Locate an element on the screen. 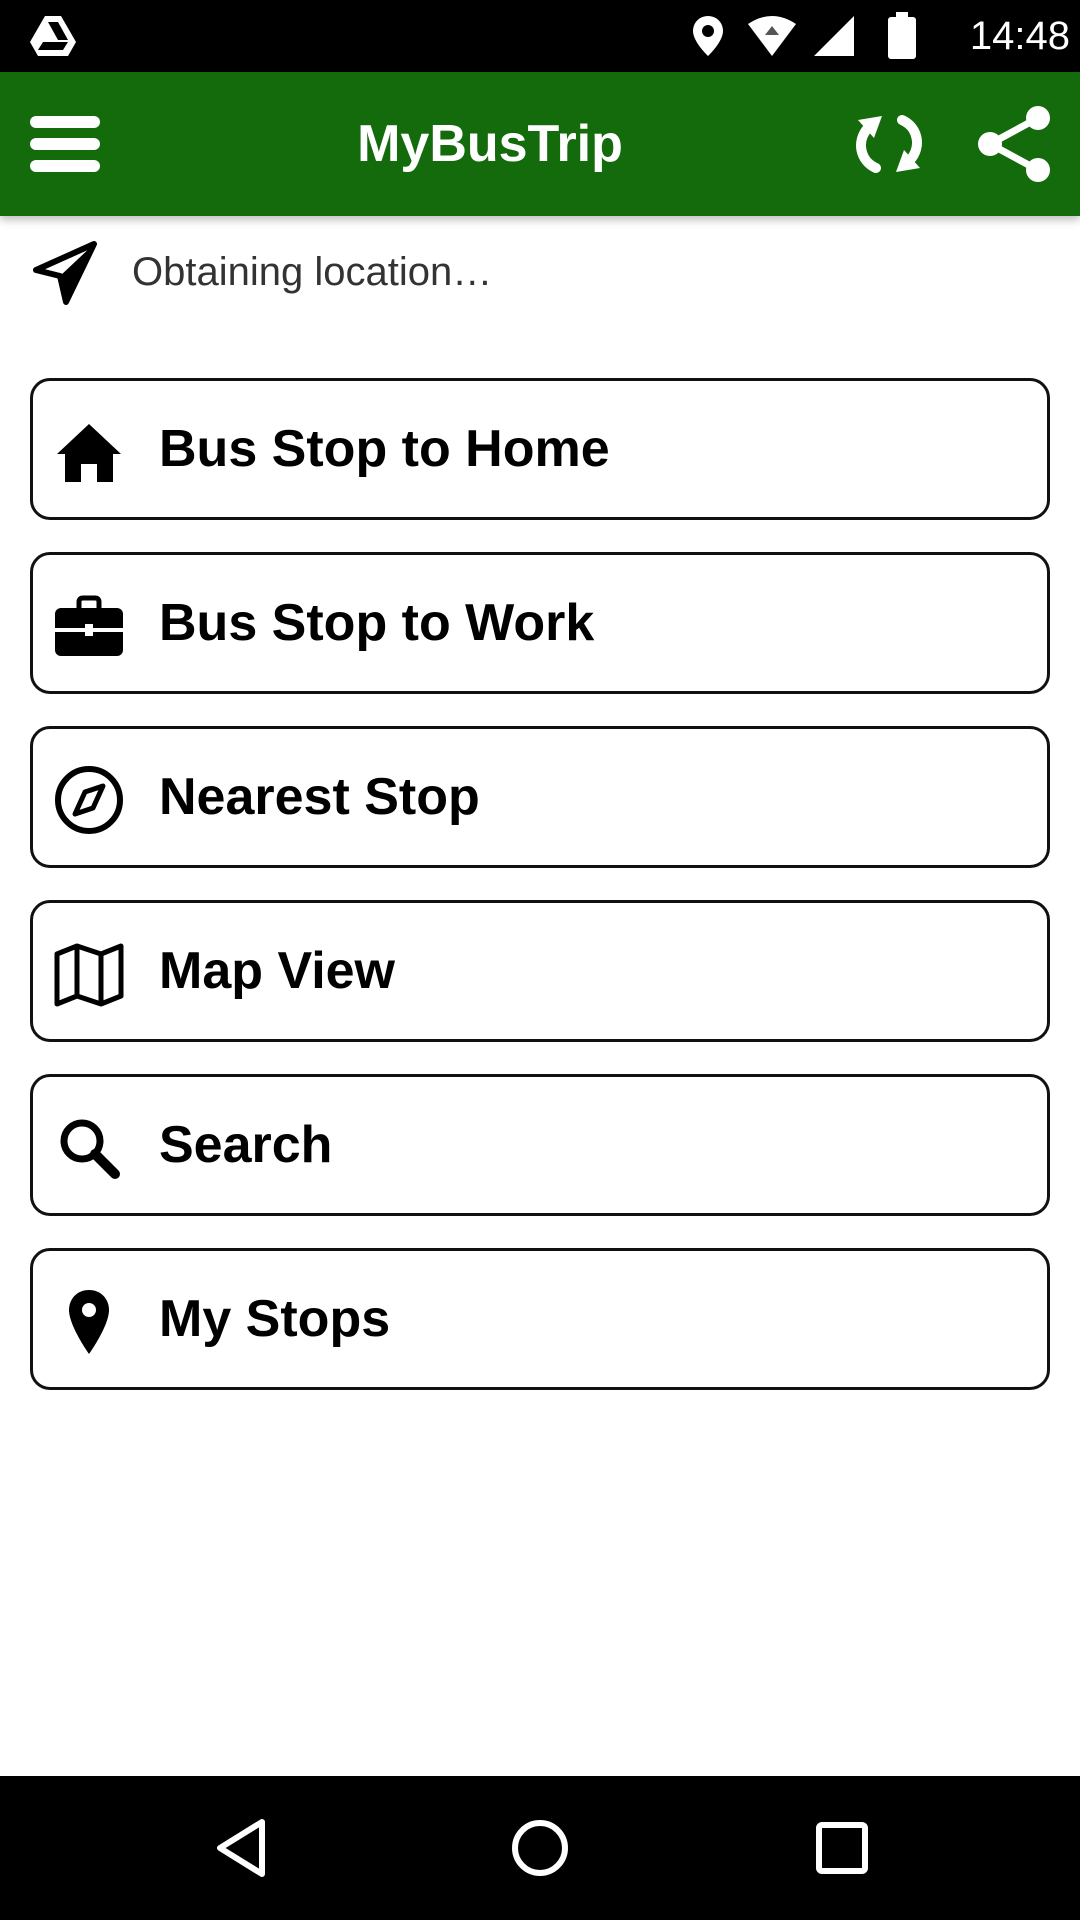  location-icon is located at coordinates (708, 36).